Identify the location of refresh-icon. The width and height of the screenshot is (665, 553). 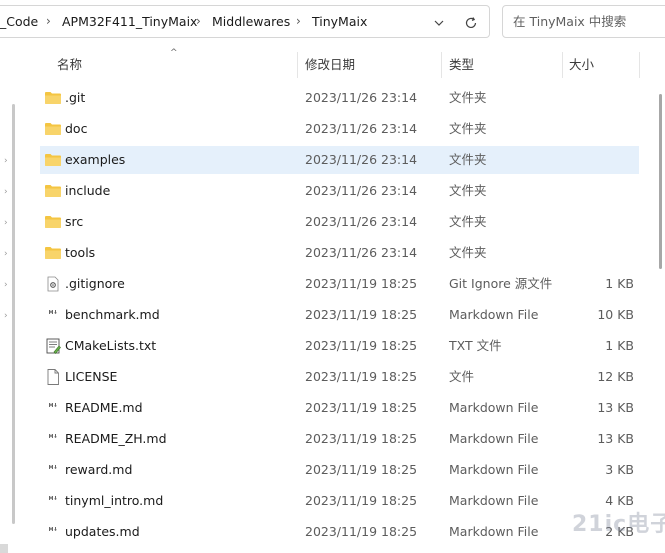
(471, 22).